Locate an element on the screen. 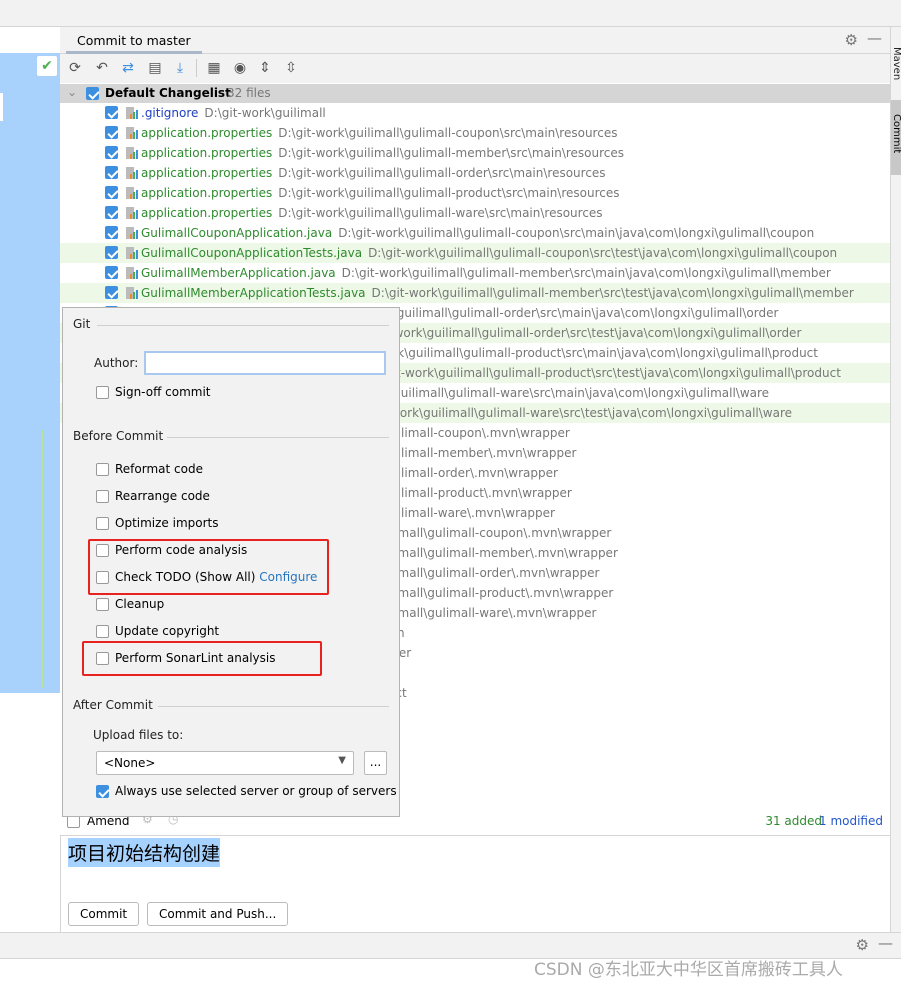  tab-commit: Commit to master is located at coordinates (134, 40).